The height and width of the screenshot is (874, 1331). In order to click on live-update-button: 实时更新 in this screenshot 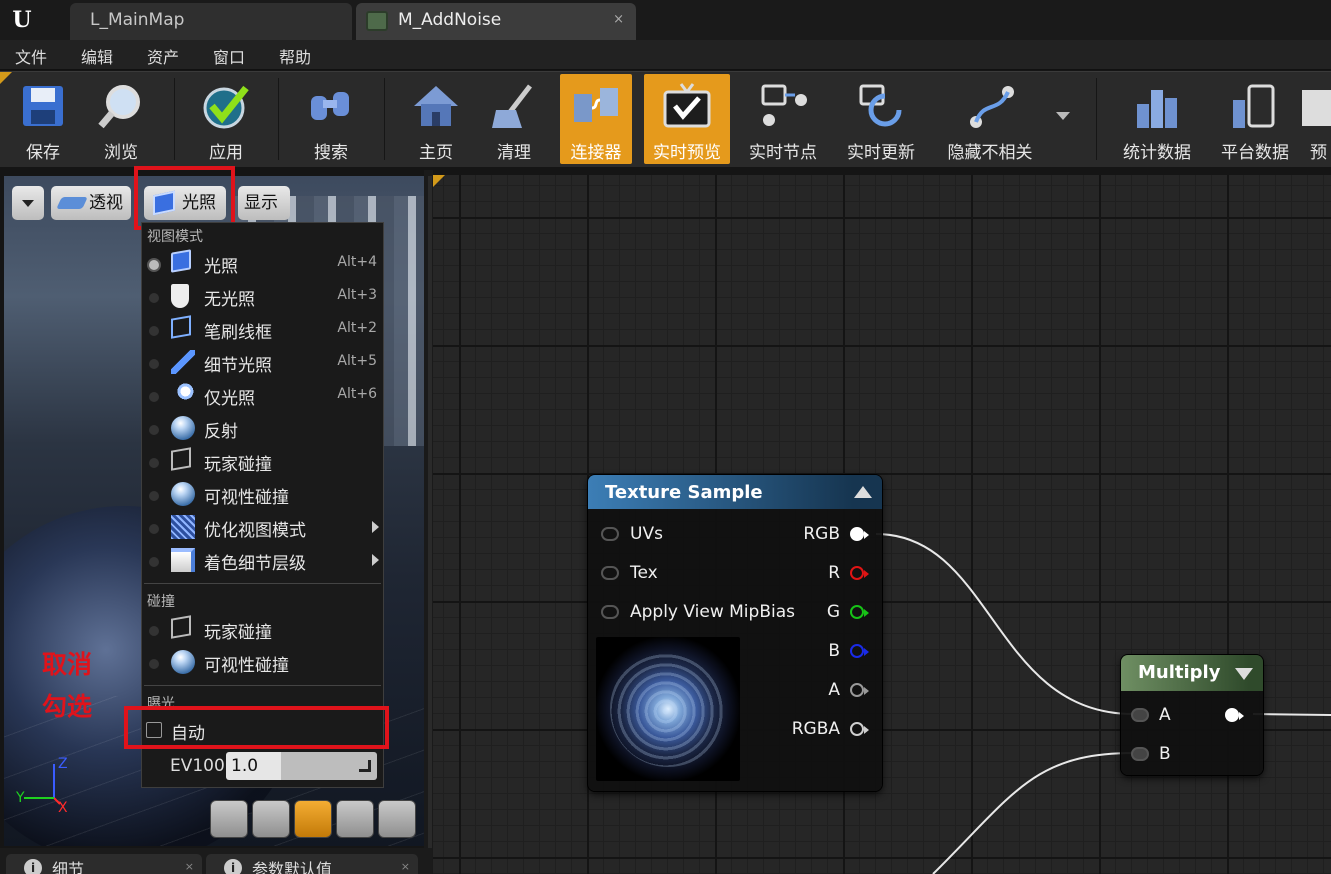, I will do `click(881, 119)`.